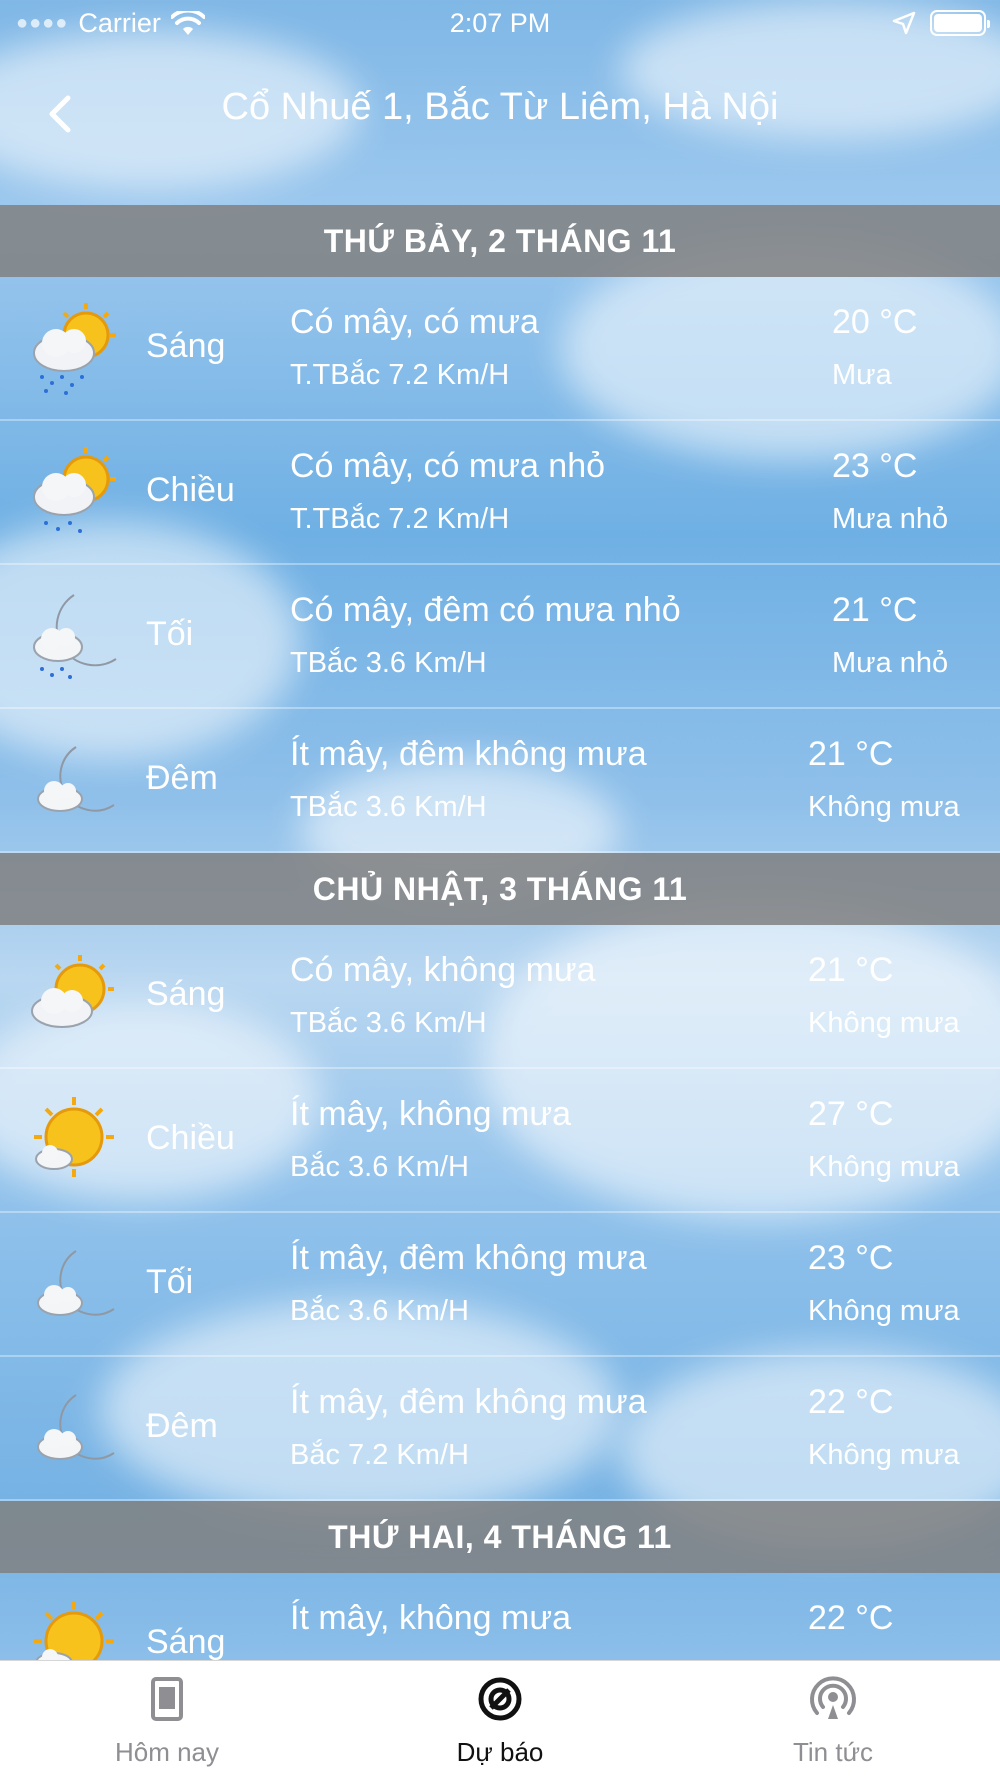 The height and width of the screenshot is (1778, 1000). I want to click on rain-status: Mưa, so click(862, 375).